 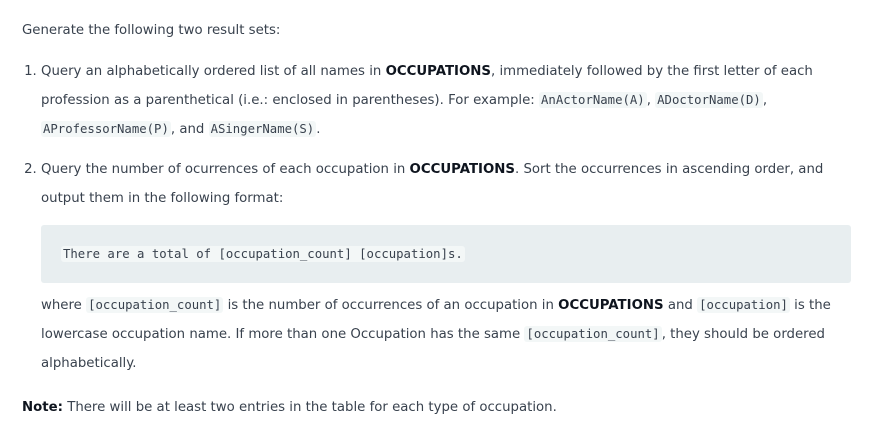 What do you see at coordinates (593, 100) in the screenshot?
I see `code-example: AnActorName(A)` at bounding box center [593, 100].